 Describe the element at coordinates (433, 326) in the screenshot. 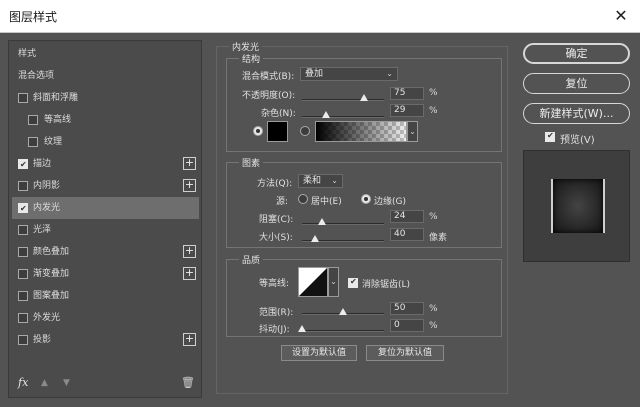

I see `jitter-unit: %` at that location.